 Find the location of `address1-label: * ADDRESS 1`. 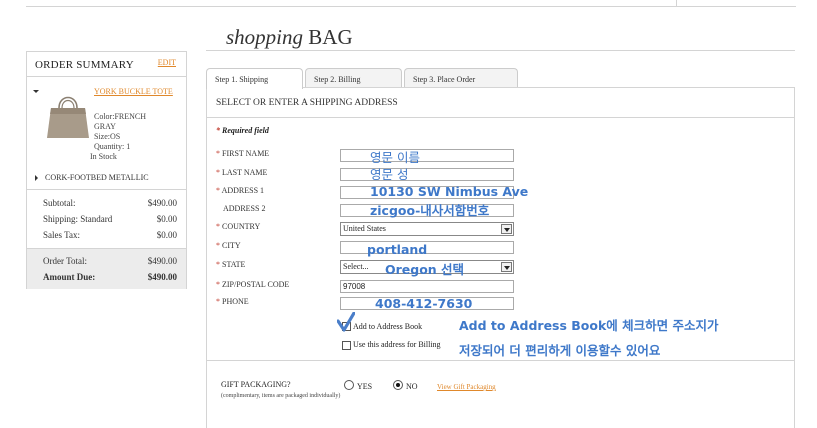

address1-label: * ADDRESS 1 is located at coordinates (240, 190).